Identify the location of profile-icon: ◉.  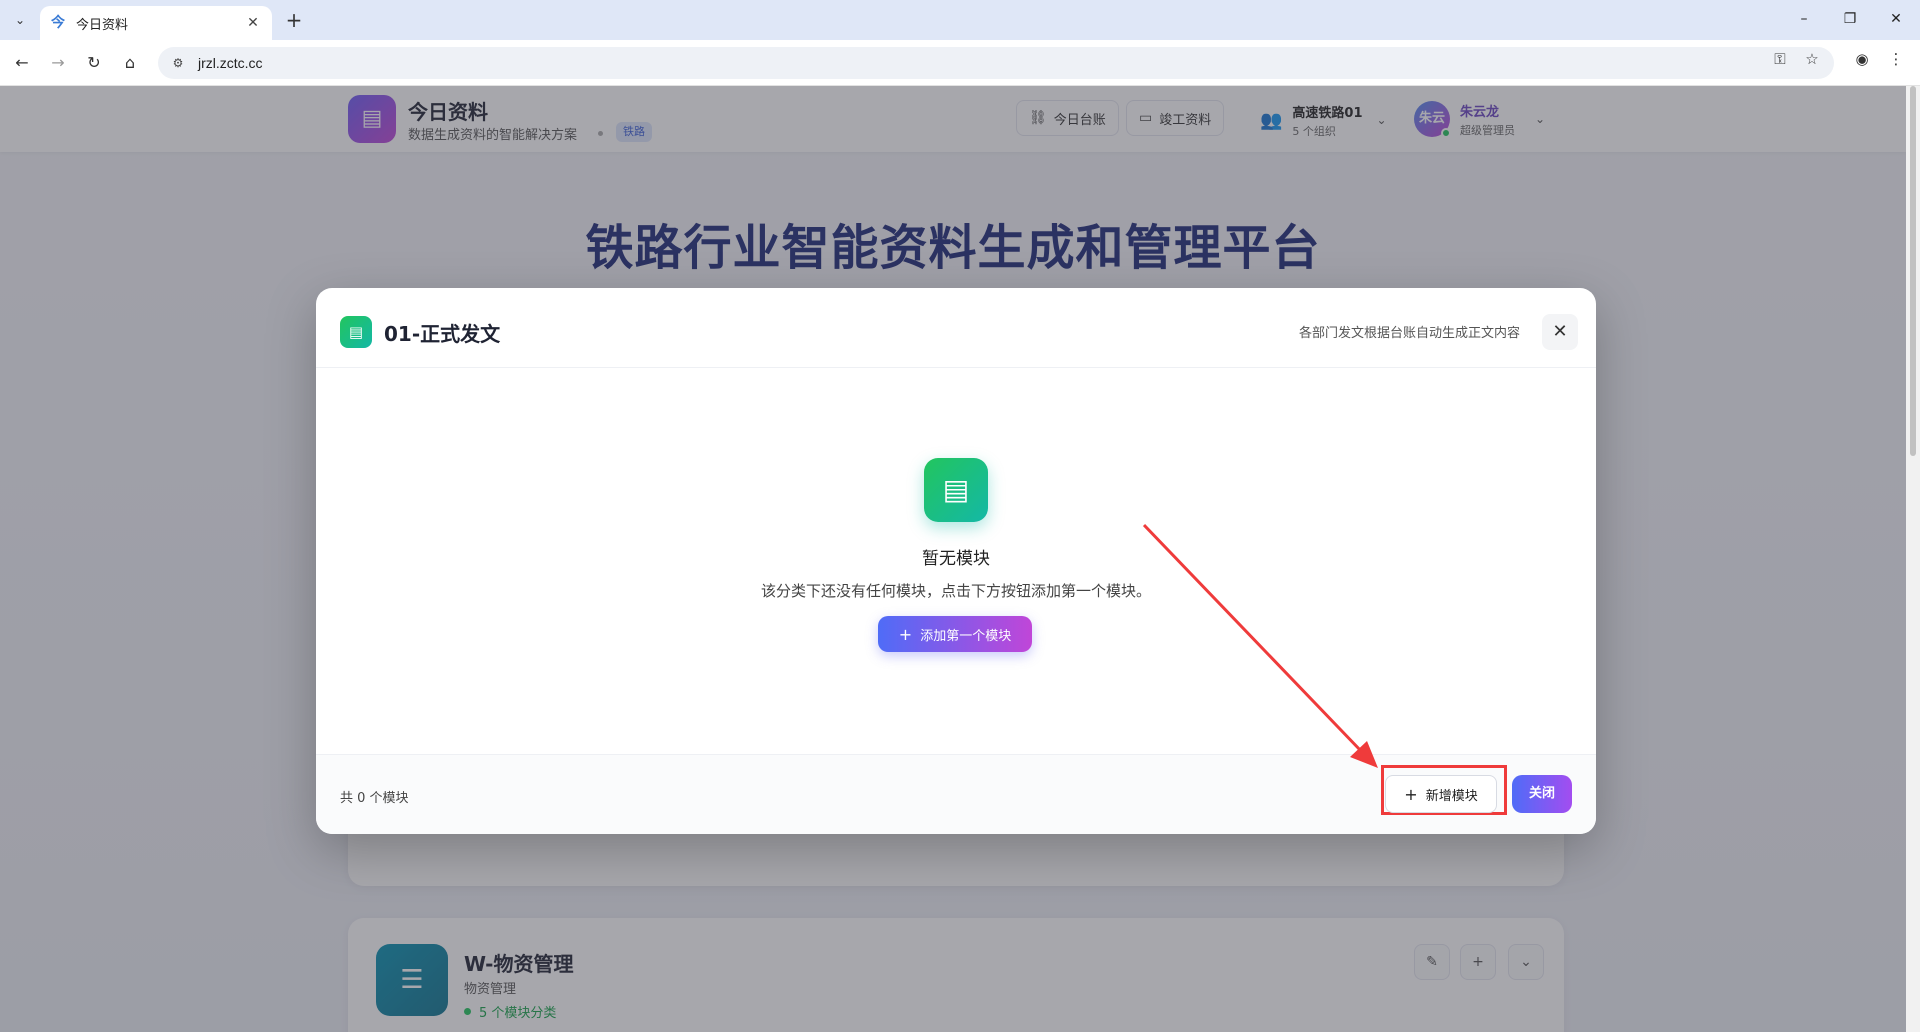
(1862, 59).